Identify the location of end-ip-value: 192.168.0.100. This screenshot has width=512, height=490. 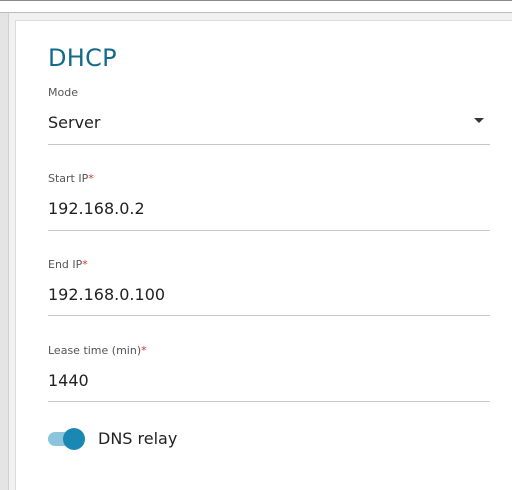
(106, 294).